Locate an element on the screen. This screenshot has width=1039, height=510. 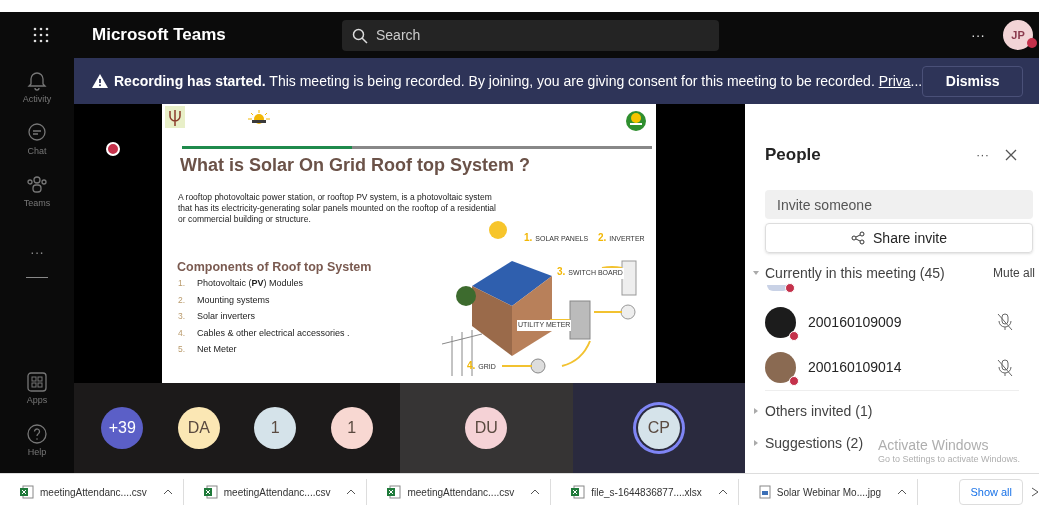
apps-icon is located at coordinates (37, 382).